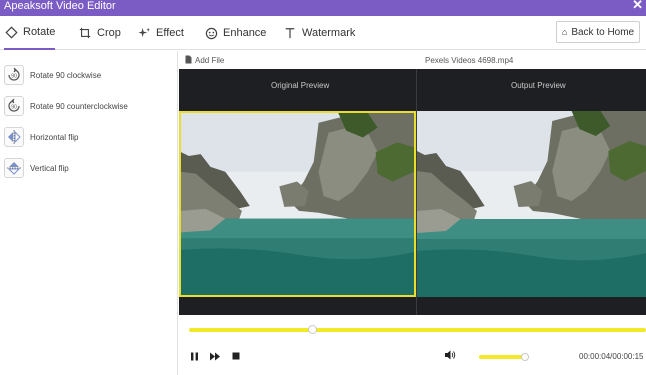  I want to click on file-icon, so click(188, 60).